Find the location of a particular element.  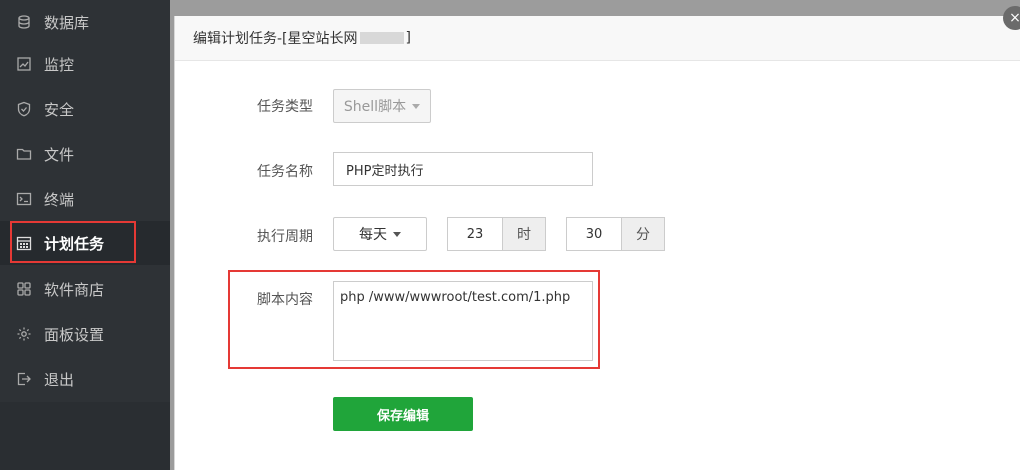

save-edit-label: 保存编辑 is located at coordinates (402, 416).